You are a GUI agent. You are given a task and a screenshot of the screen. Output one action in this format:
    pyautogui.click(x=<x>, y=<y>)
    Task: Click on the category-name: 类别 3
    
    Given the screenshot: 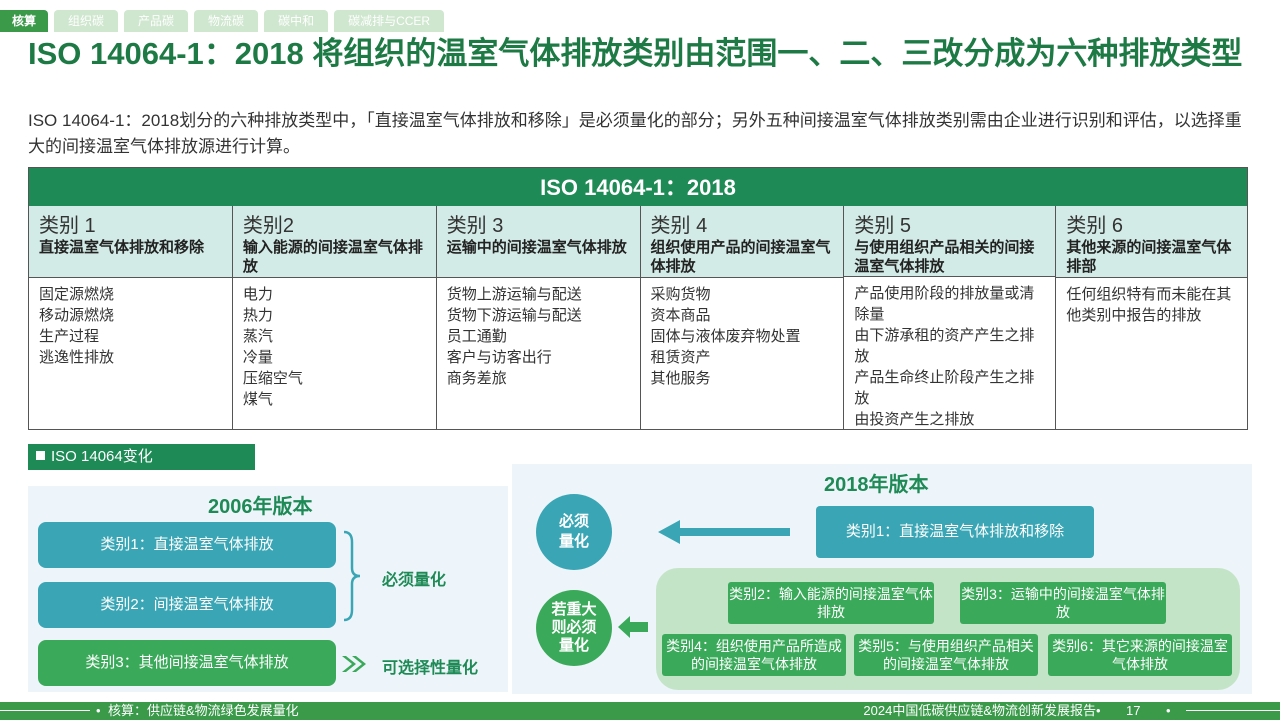 What is the action you would take?
    pyautogui.click(x=475, y=226)
    